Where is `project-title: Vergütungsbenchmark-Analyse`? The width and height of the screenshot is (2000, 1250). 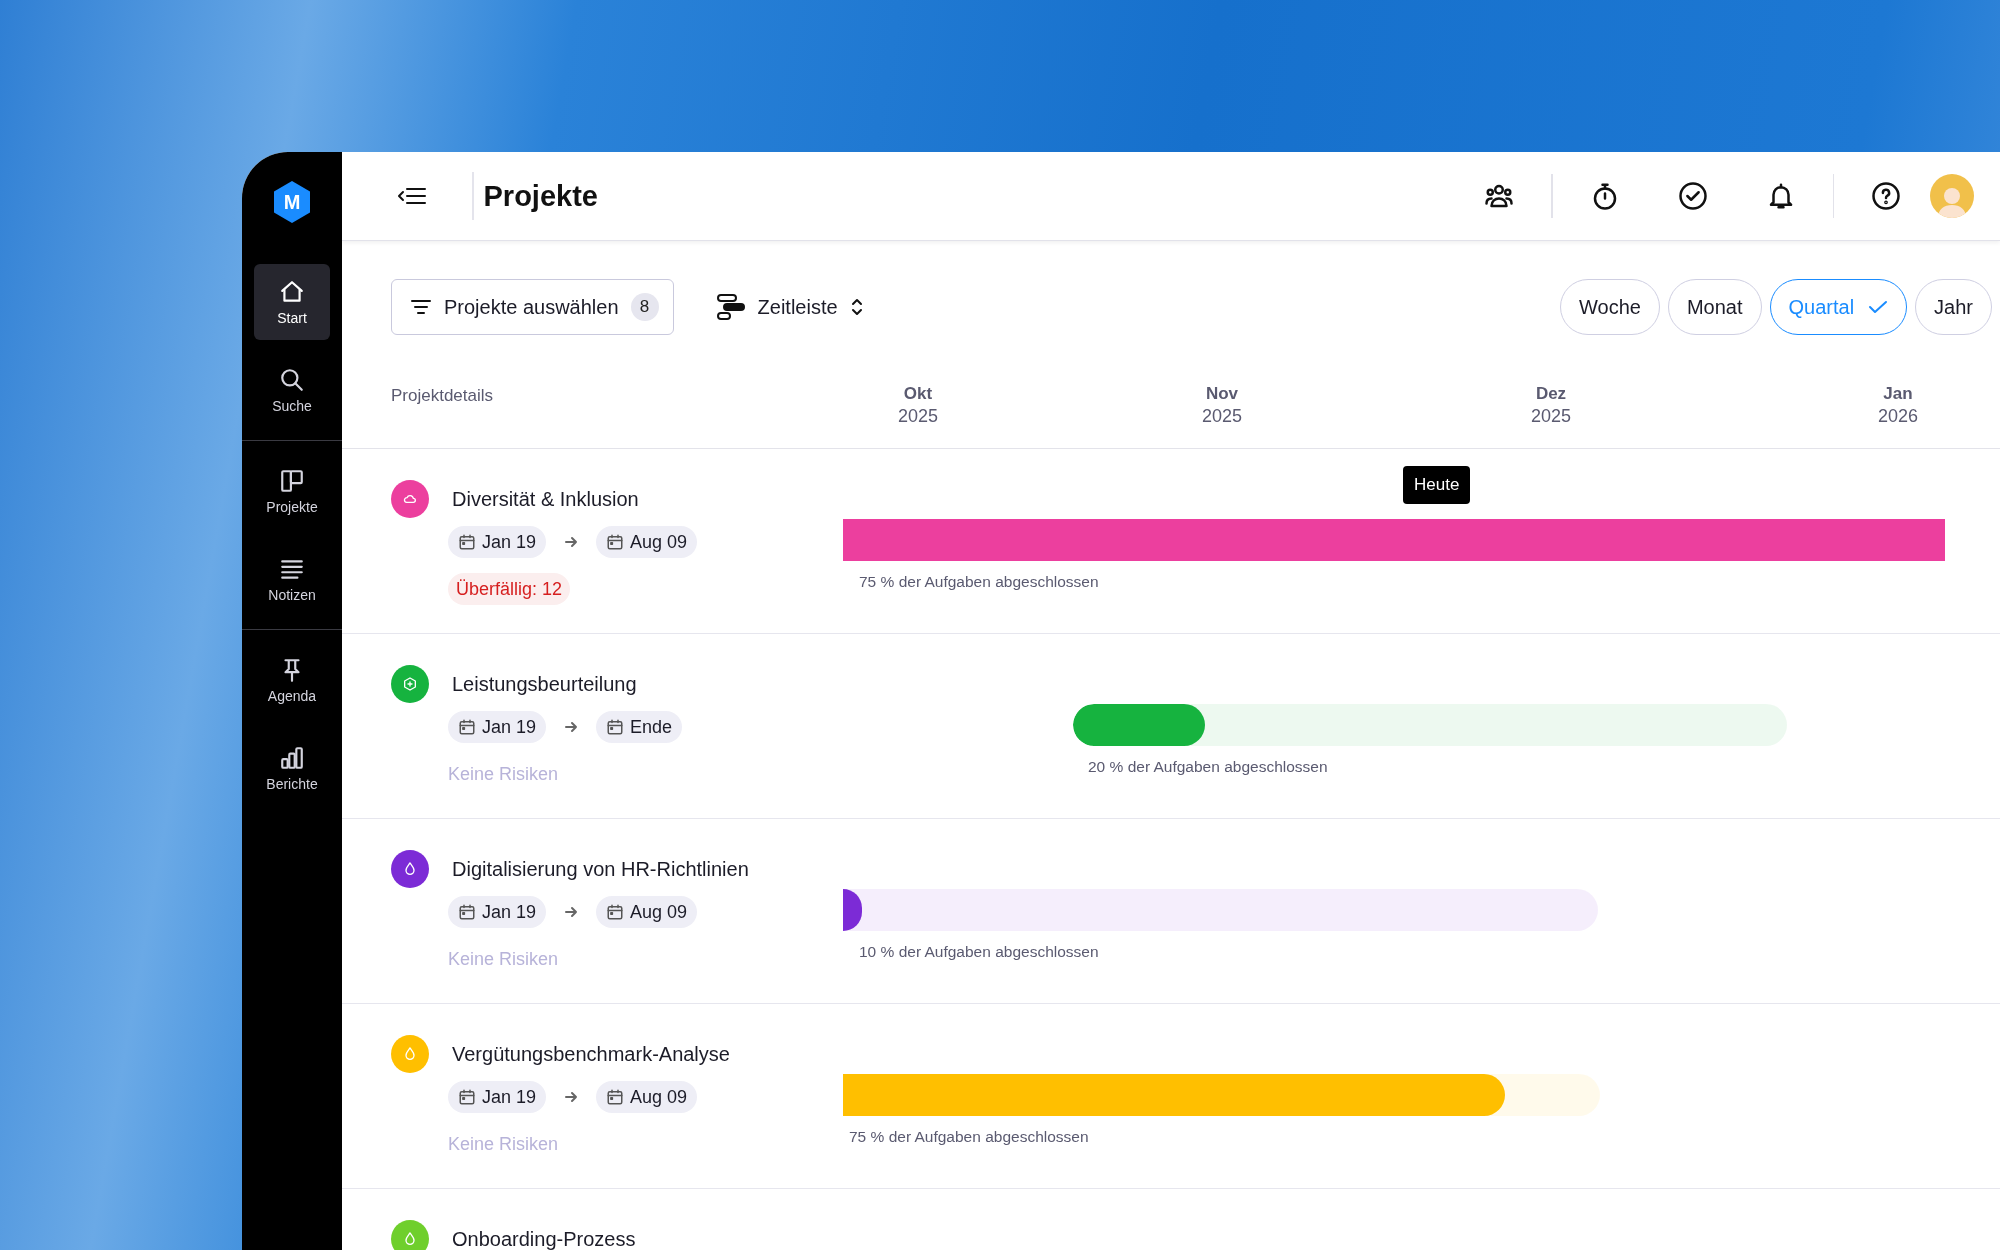
project-title: Vergütungsbenchmark-Analyse is located at coordinates (647, 1054).